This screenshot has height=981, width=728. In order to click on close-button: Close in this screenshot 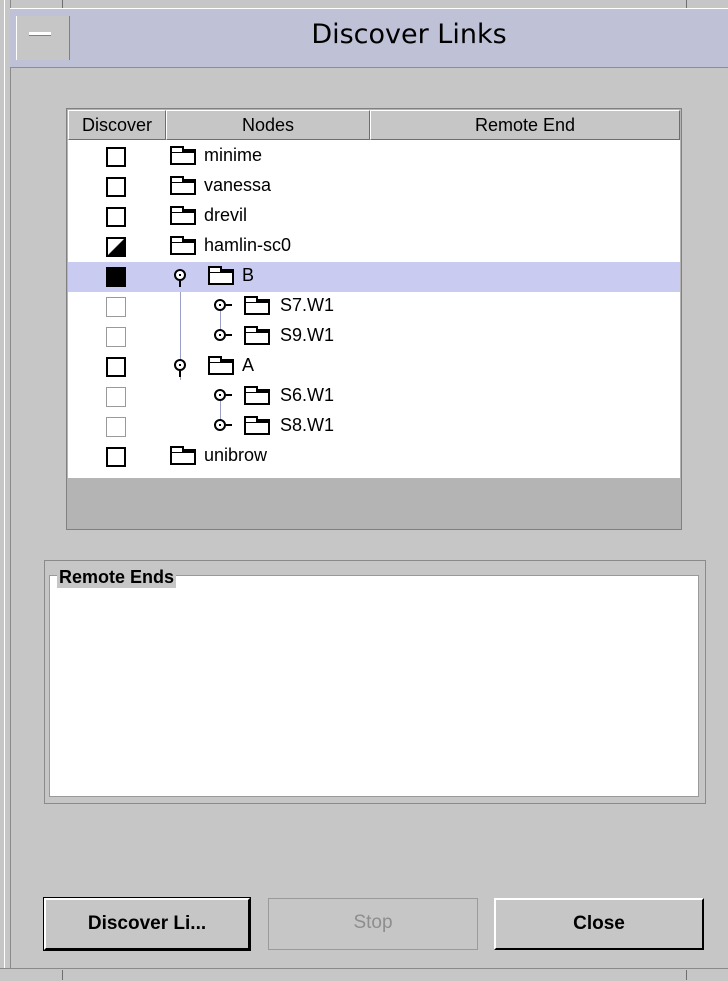, I will do `click(599, 924)`.